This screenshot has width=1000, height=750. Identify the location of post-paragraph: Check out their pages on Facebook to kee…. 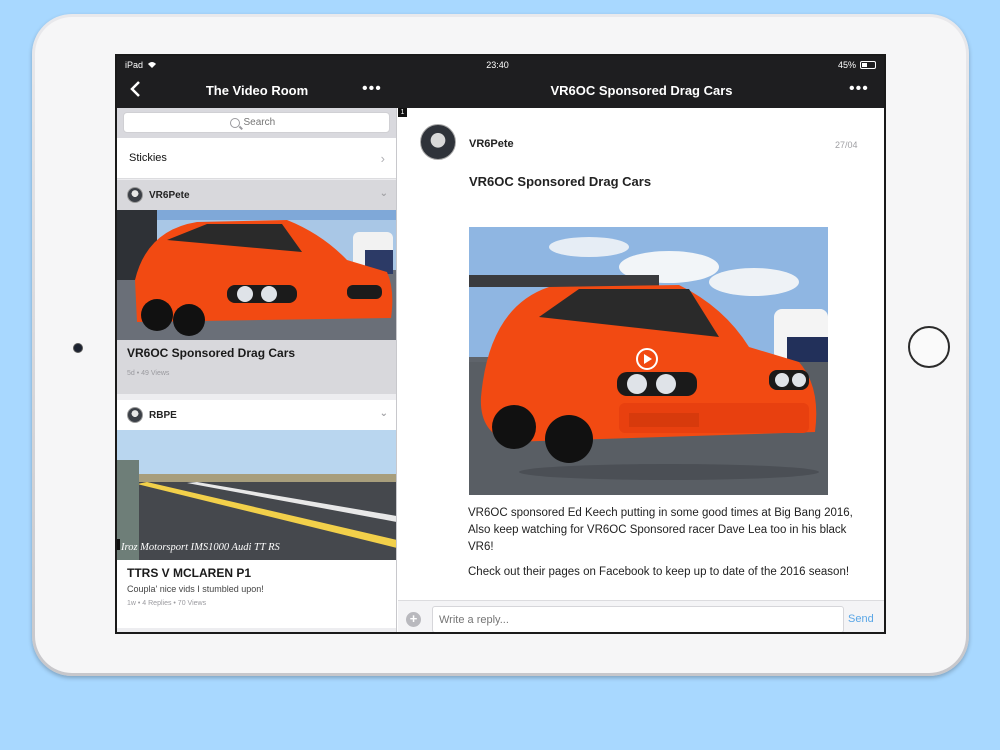
(659, 572).